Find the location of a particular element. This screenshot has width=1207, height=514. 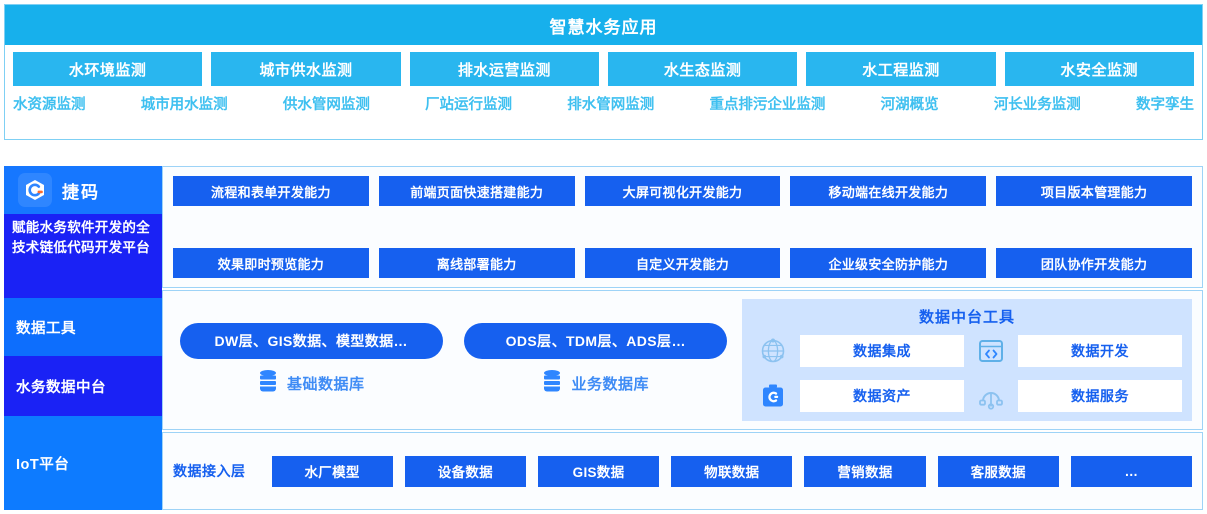

business-database-label-row: 业务数据库 is located at coordinates (595, 383).